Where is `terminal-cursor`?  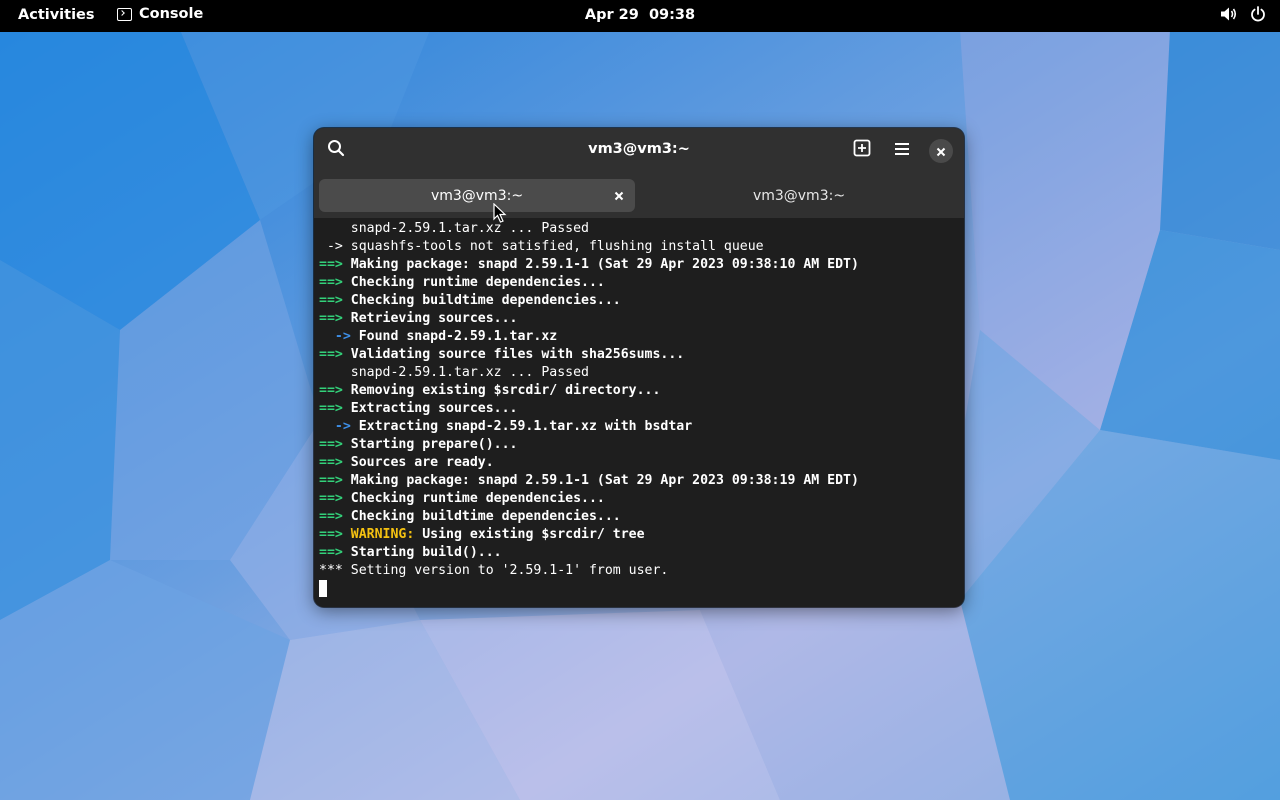
terminal-cursor is located at coordinates (323, 588).